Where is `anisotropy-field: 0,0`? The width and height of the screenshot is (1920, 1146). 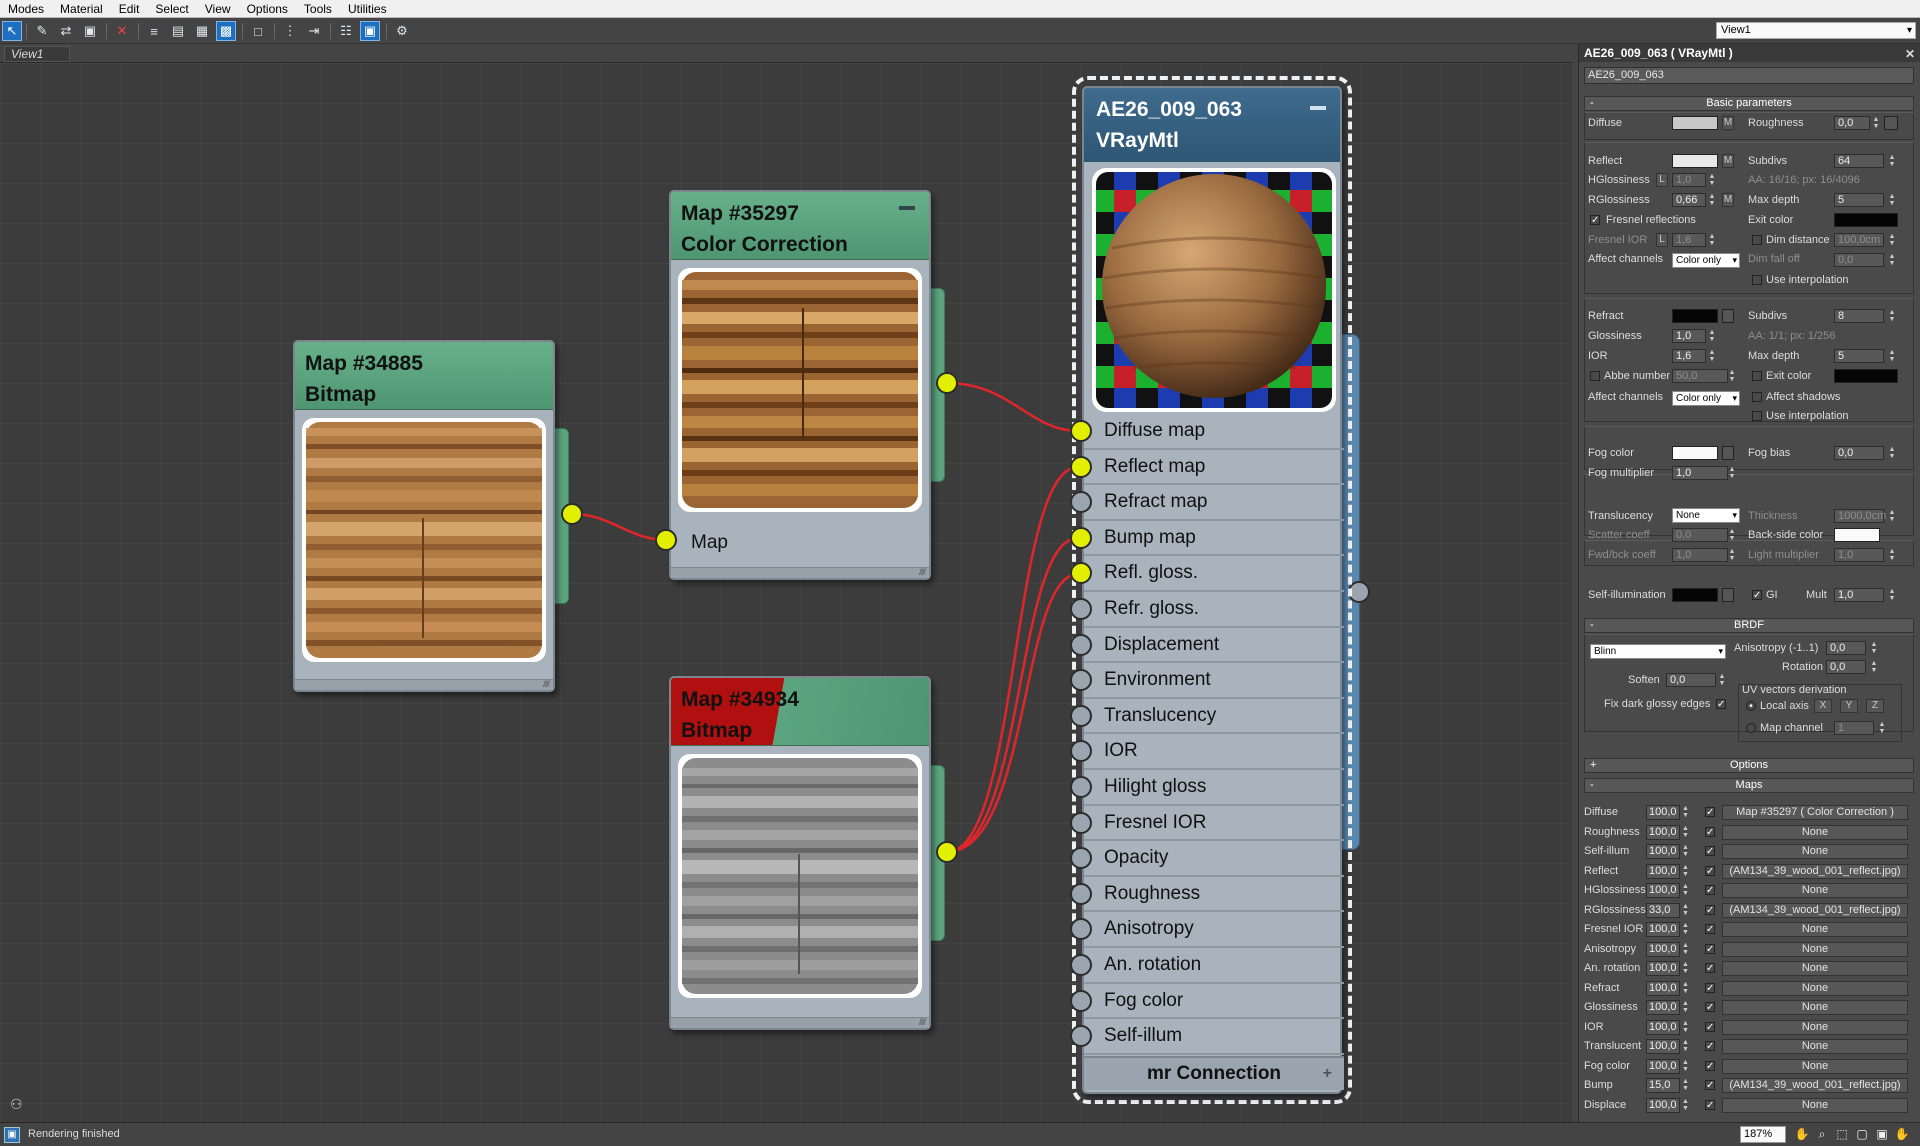
anisotropy-field: 0,0 is located at coordinates (1846, 648).